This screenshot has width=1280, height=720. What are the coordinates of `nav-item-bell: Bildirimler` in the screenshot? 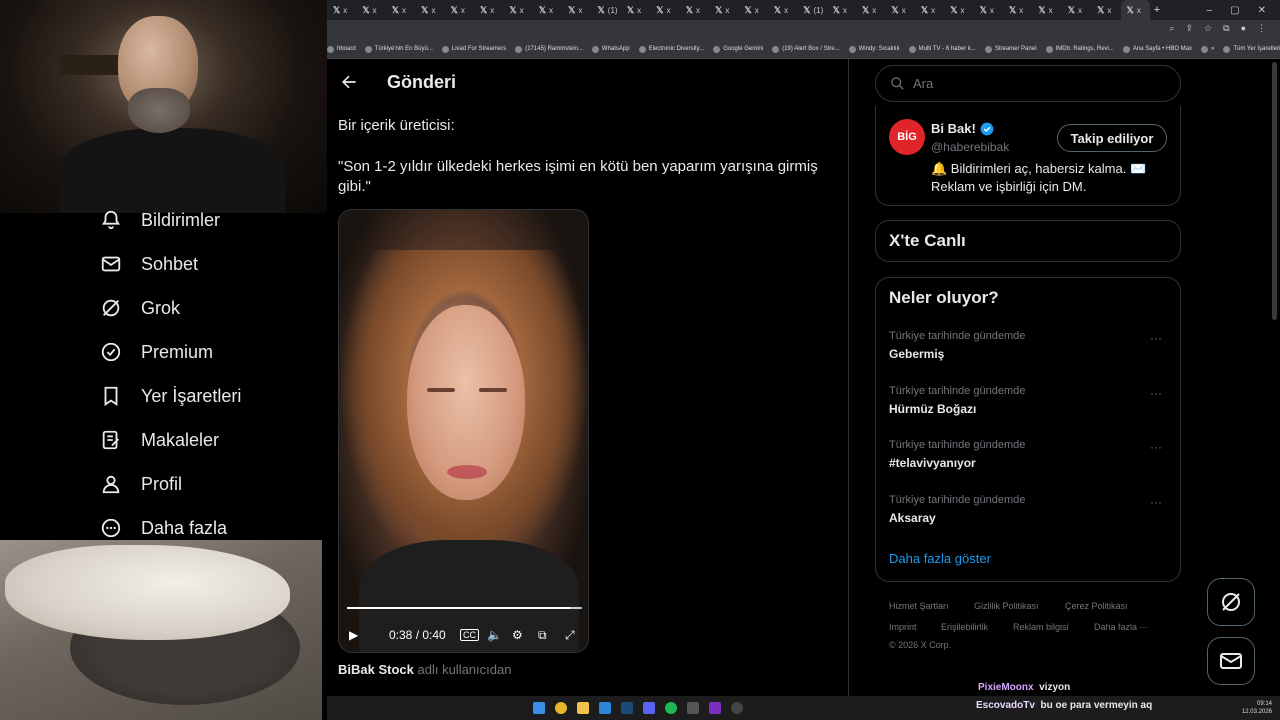 It's located at (160, 220).